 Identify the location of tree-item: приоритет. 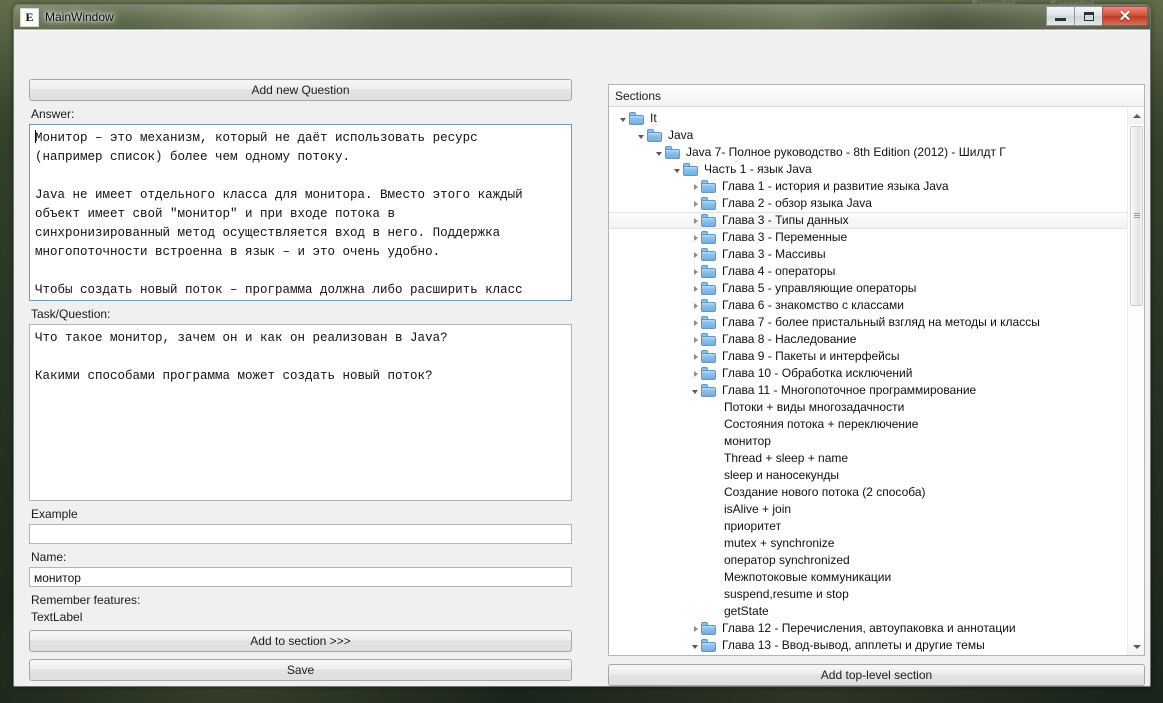
(868, 526).